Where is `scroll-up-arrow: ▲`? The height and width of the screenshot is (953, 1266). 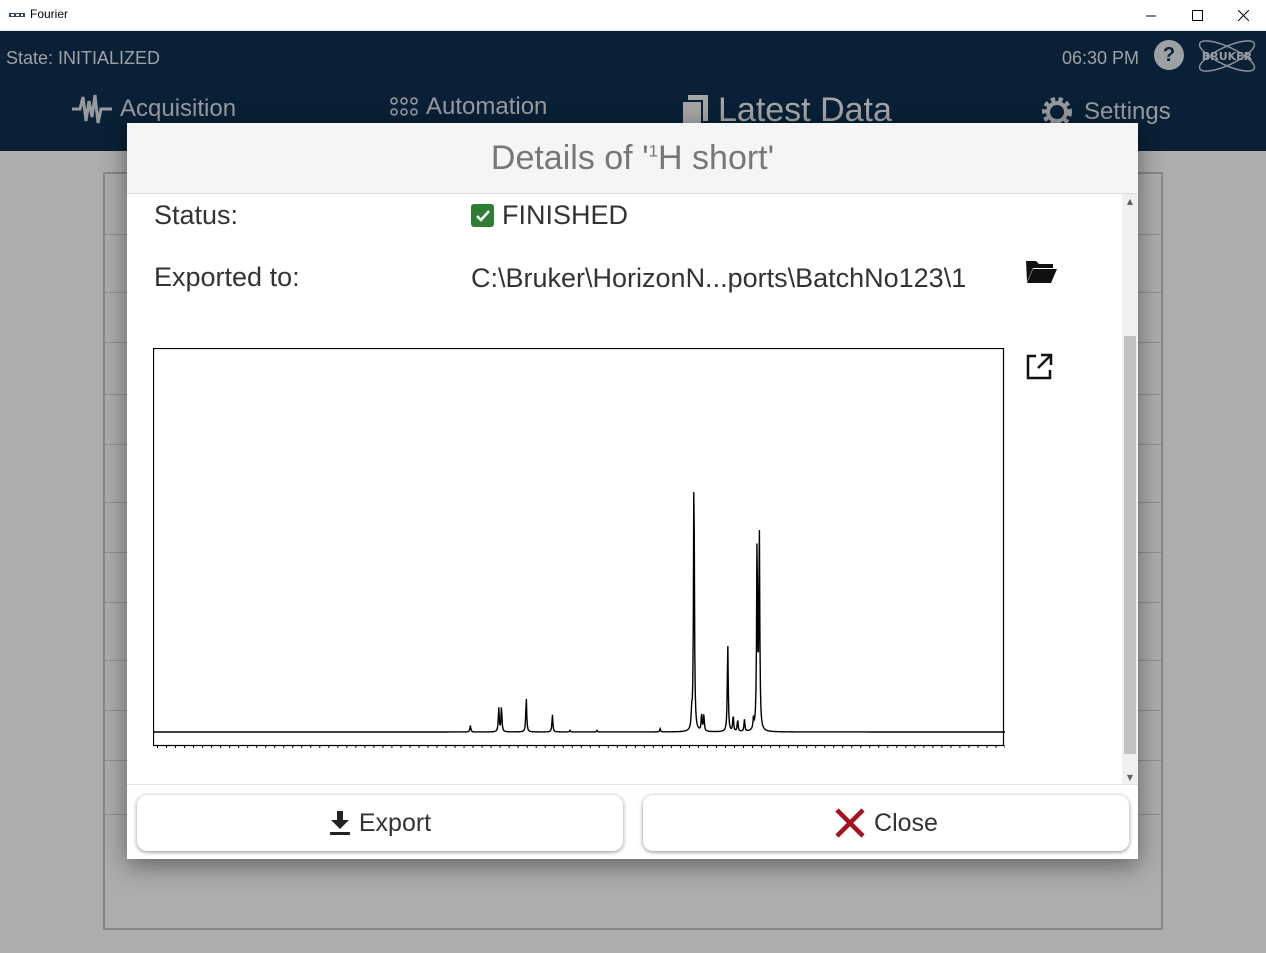
scroll-up-arrow: ▲ is located at coordinates (1130, 201).